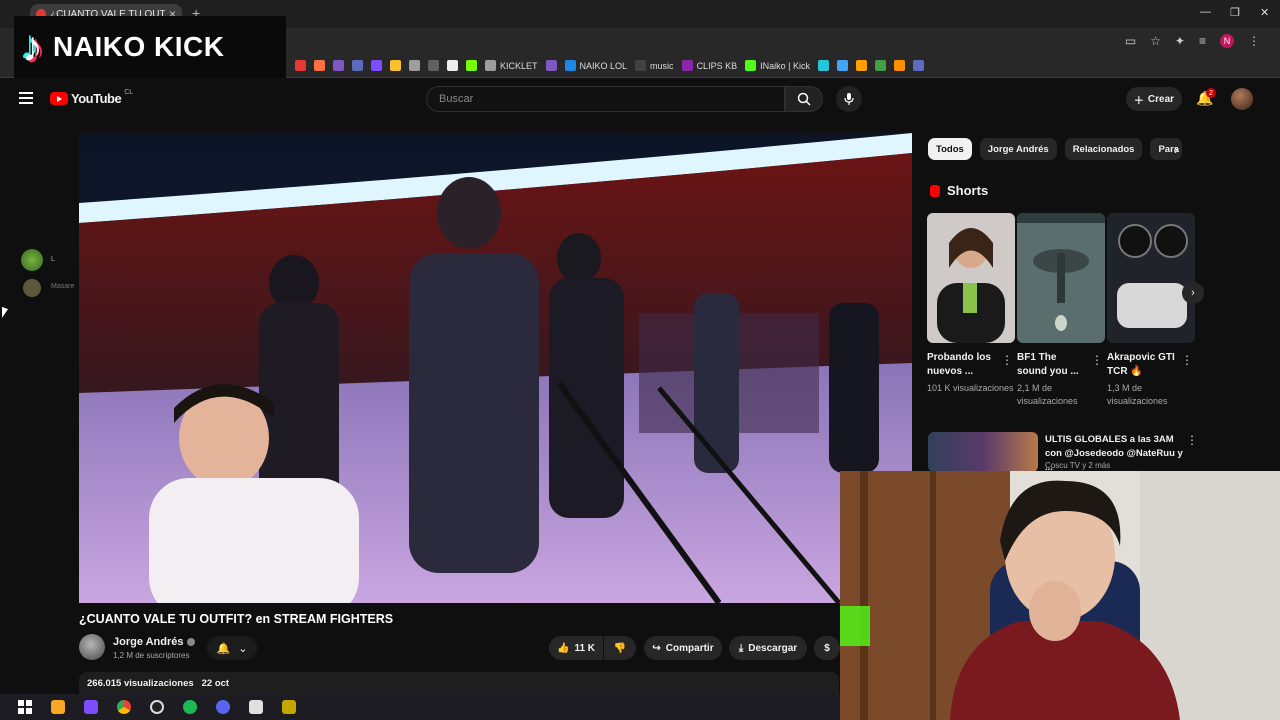 The width and height of the screenshot is (1280, 720). What do you see at coordinates (1103, 149) in the screenshot?
I see `chip-related: Relacionados` at bounding box center [1103, 149].